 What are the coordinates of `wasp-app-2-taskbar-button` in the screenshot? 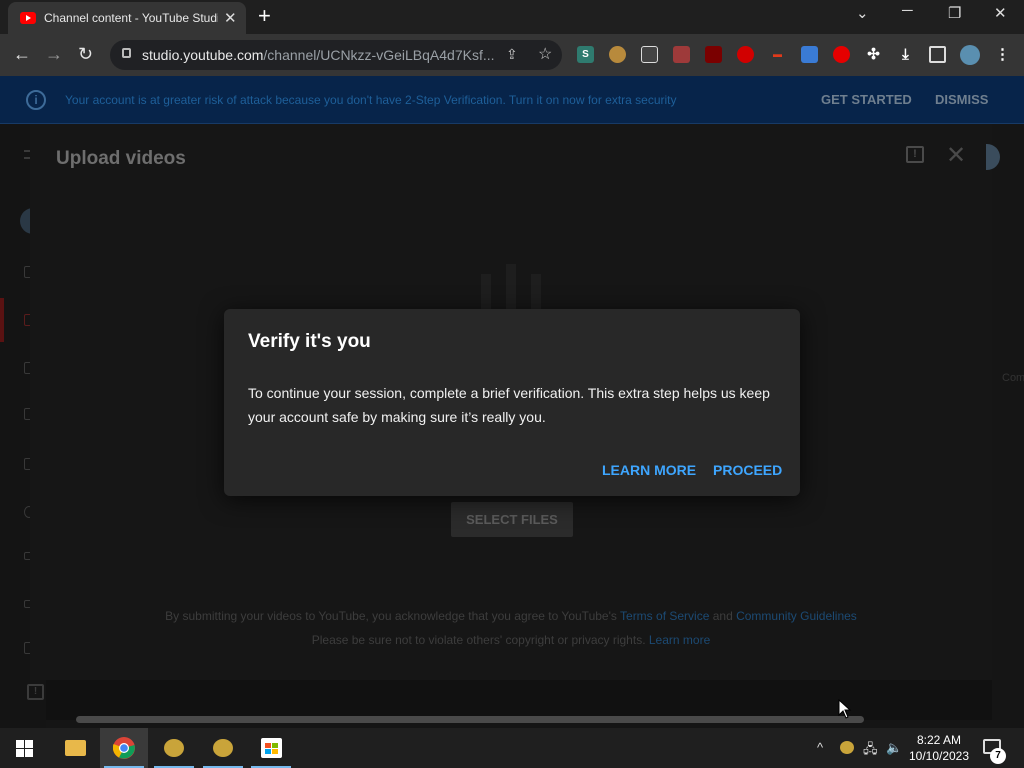 It's located at (223, 748).